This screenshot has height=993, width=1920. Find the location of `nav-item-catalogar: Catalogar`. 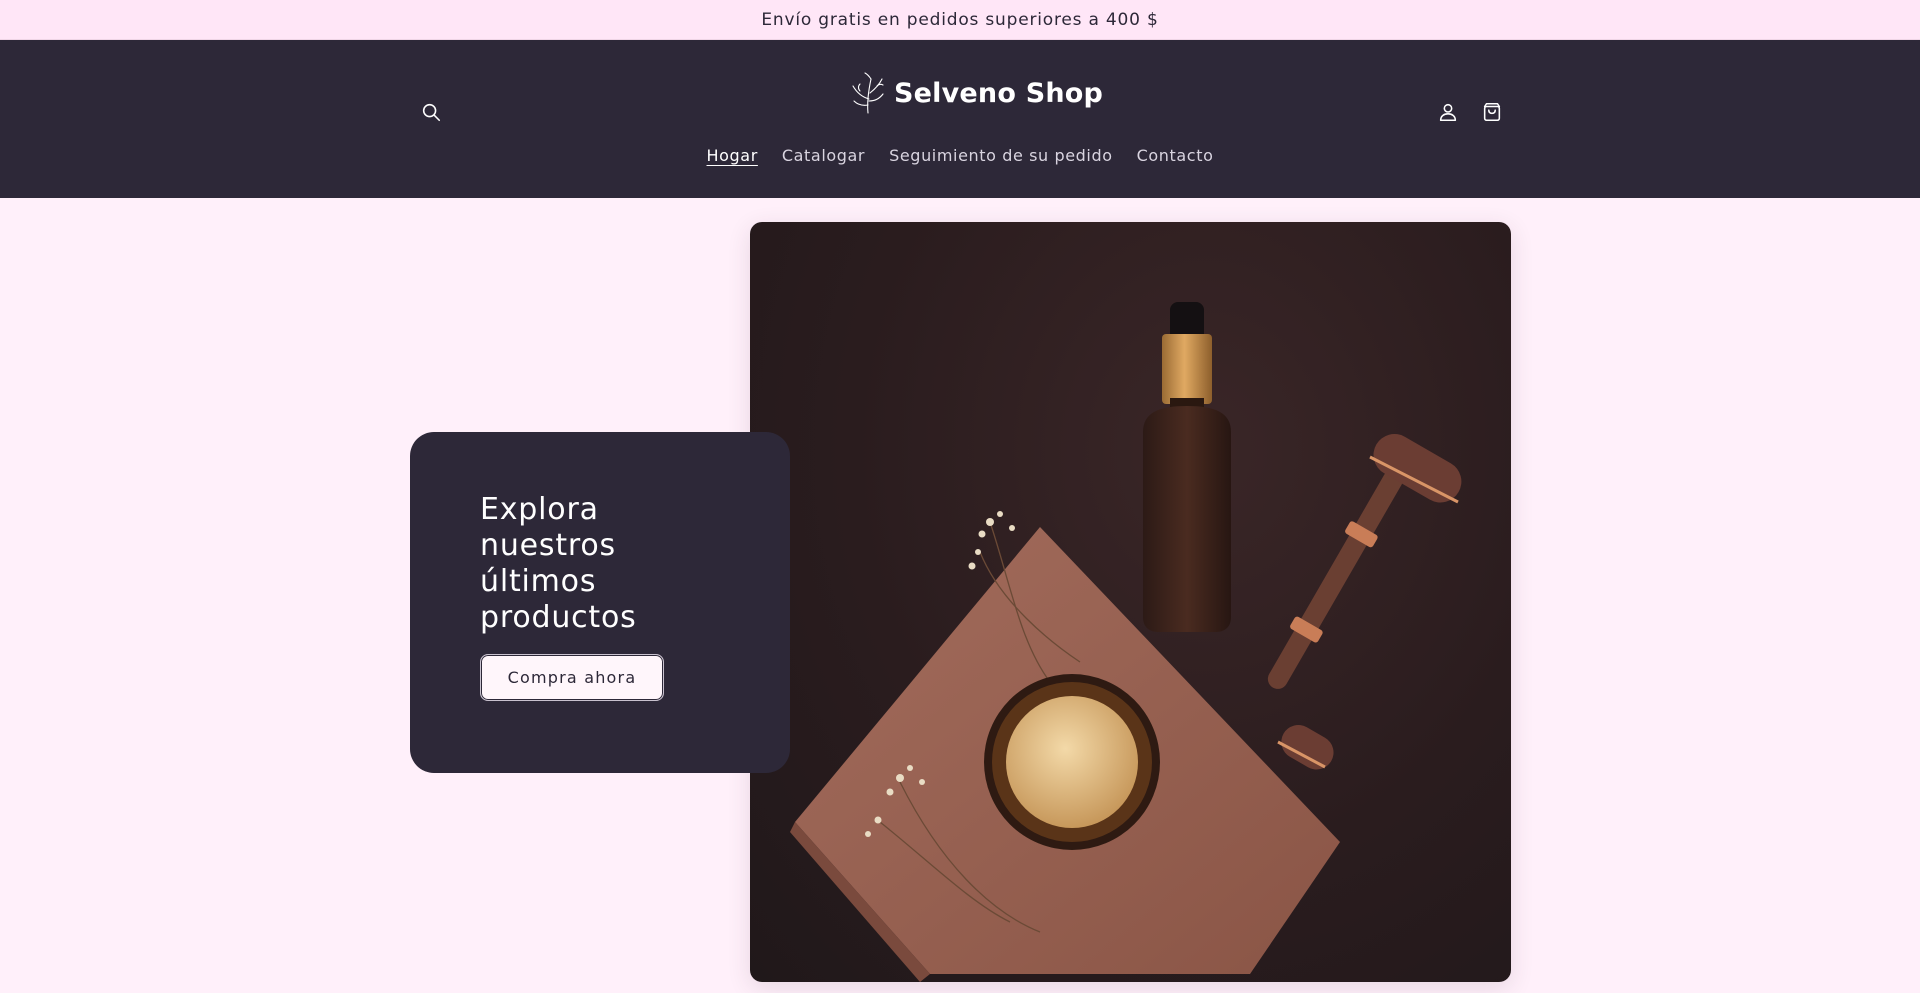

nav-item-catalogar: Catalogar is located at coordinates (823, 155).